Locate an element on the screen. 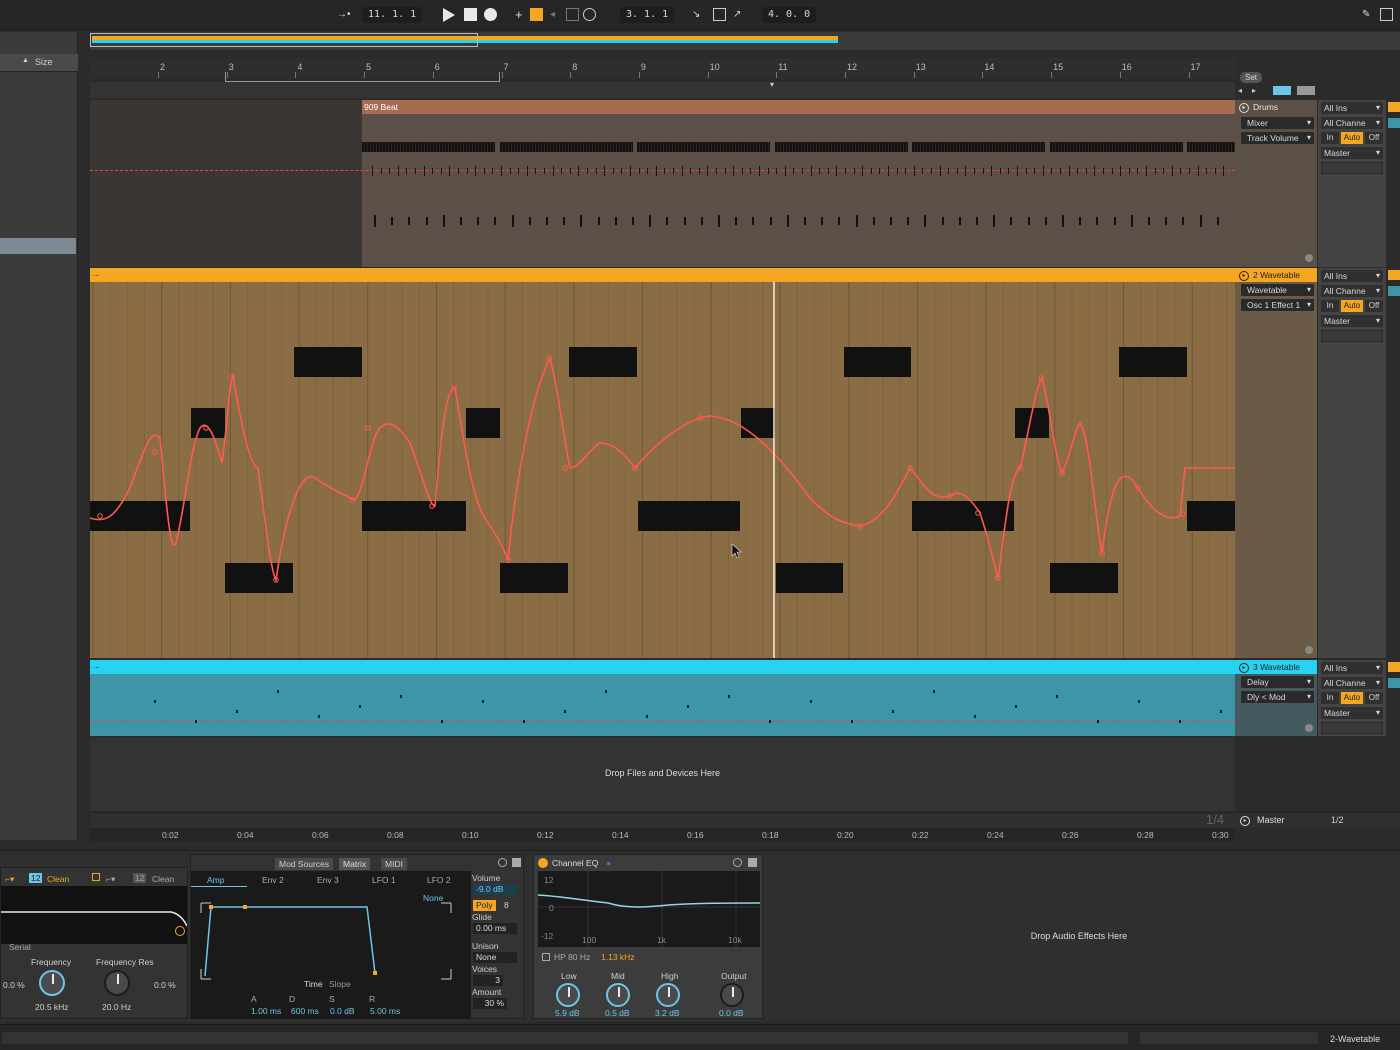 The width and height of the screenshot is (1400, 1050). eq-knob-value: 0.0 dB is located at coordinates (731, 1013).